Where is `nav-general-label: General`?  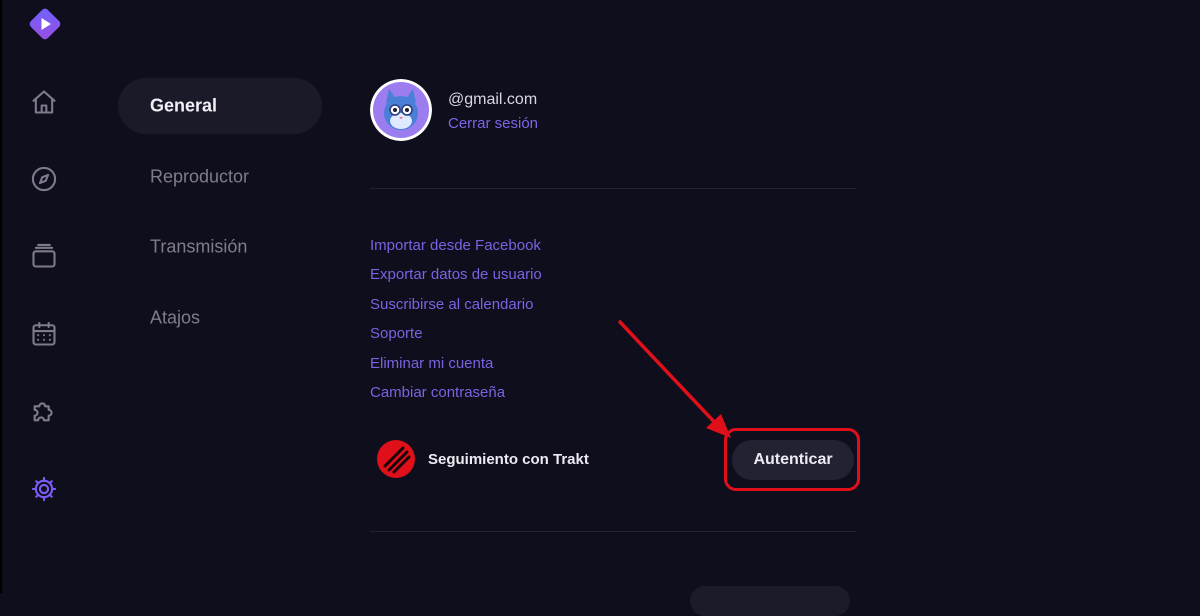 nav-general-label: General is located at coordinates (184, 105).